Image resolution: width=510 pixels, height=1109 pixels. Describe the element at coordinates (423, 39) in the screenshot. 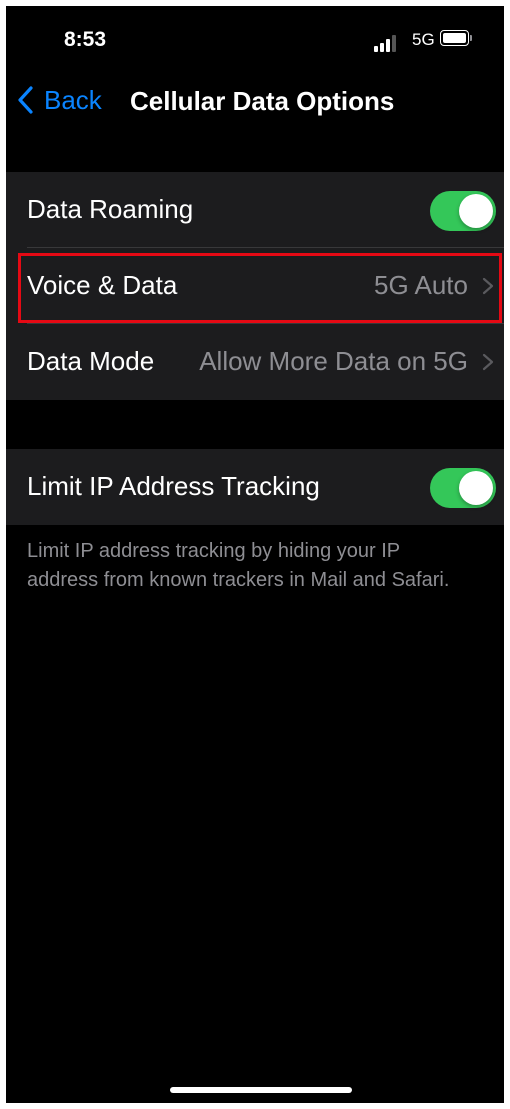

I see `network-type: 5G` at that location.